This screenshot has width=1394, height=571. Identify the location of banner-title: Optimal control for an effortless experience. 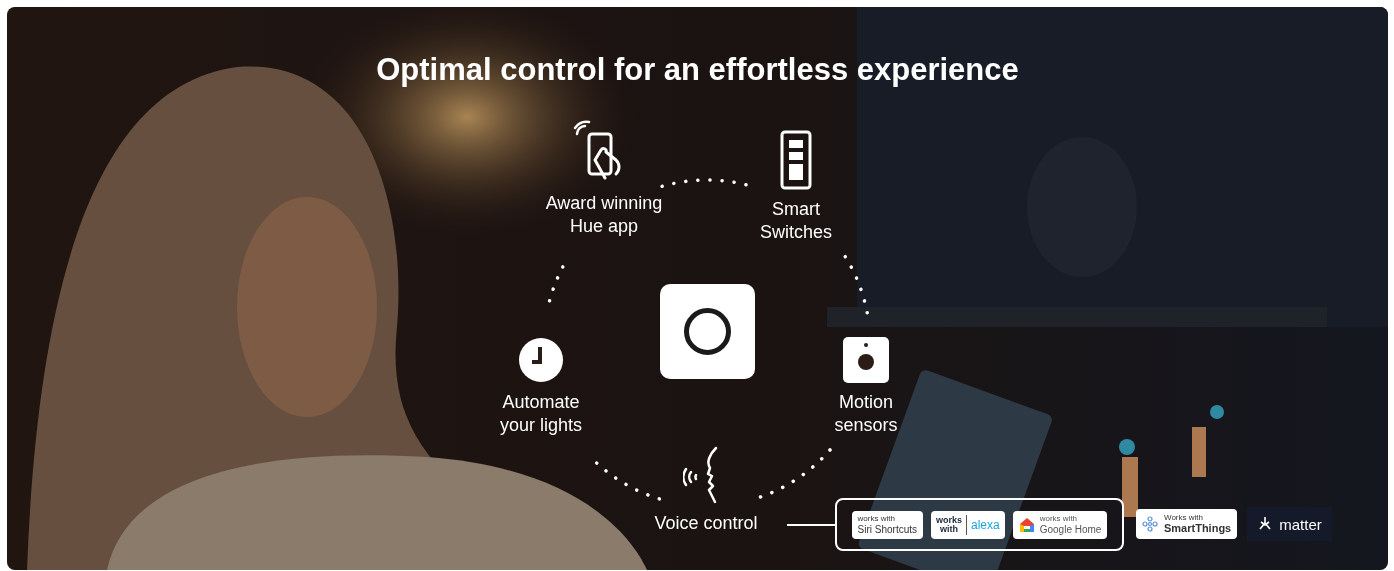
(697, 70).